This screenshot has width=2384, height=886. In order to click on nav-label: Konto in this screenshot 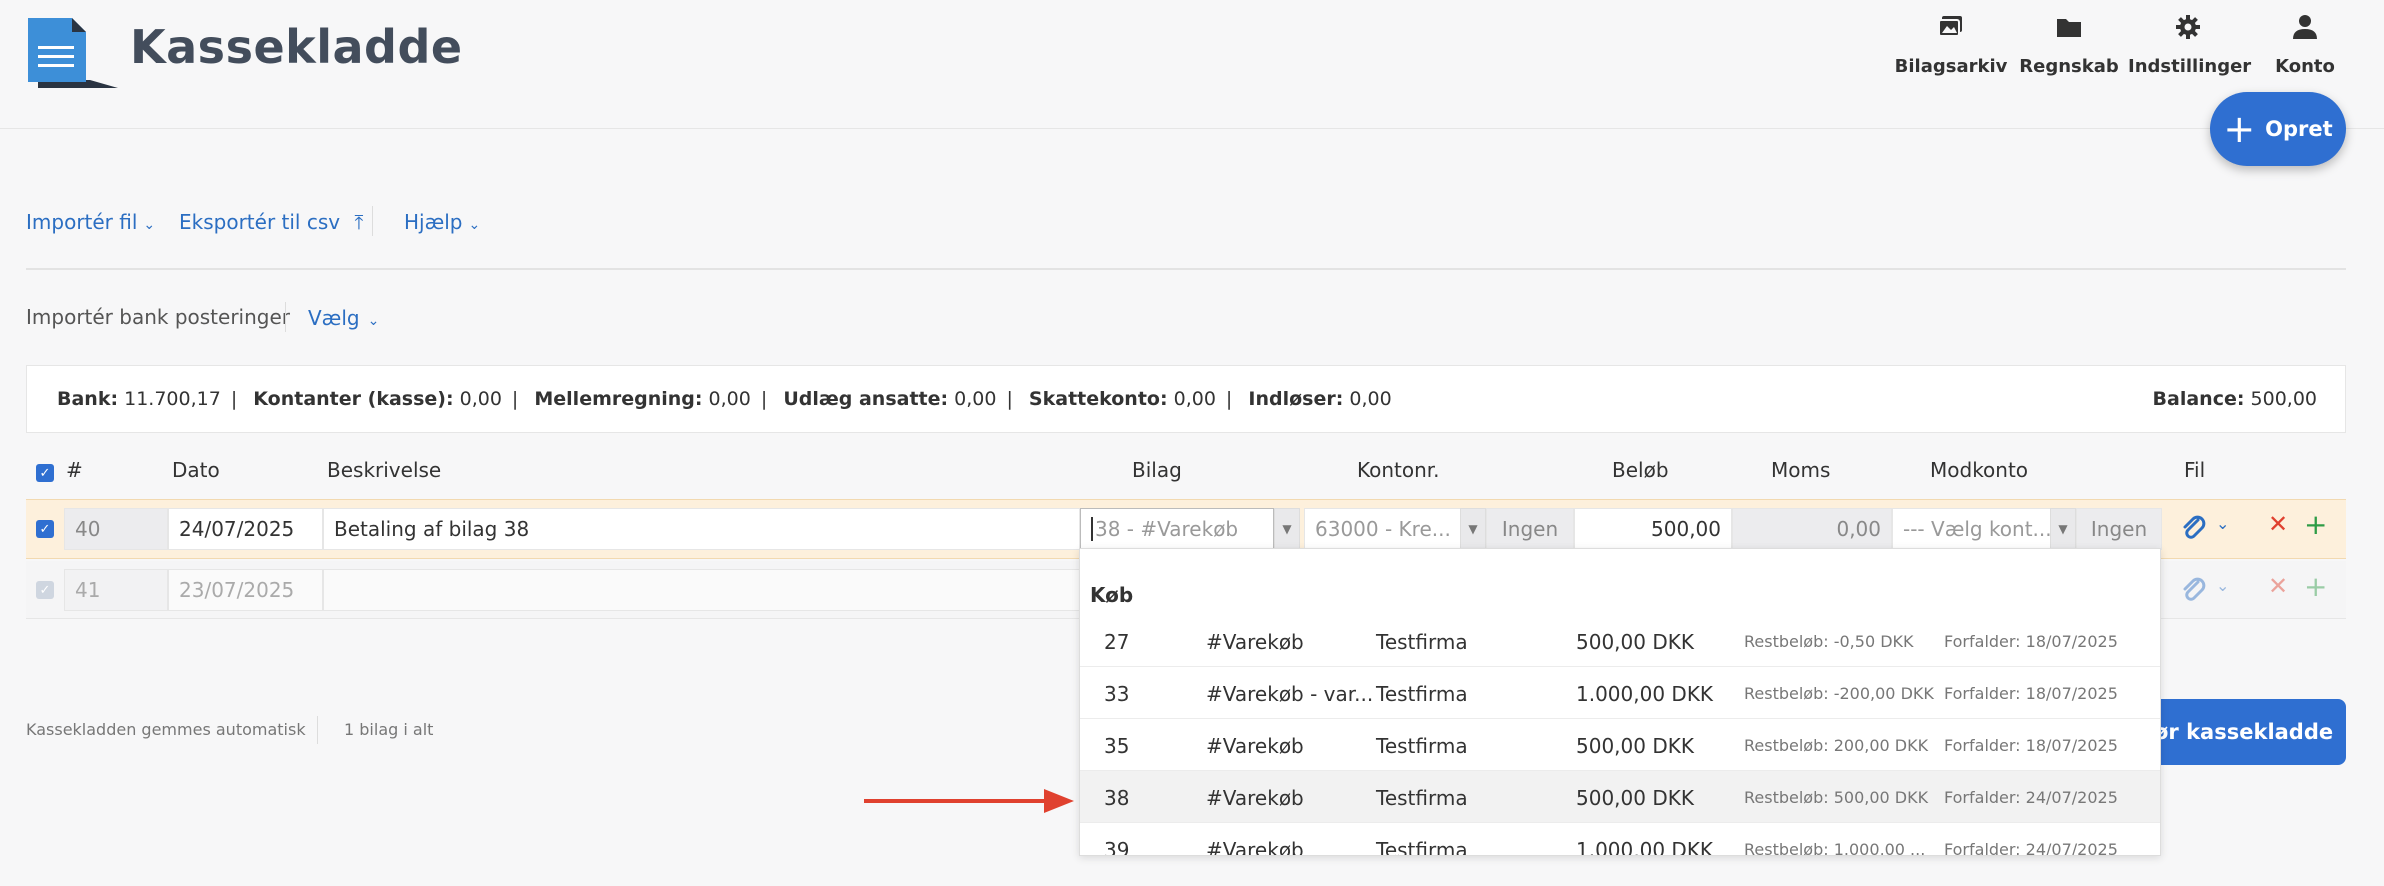, I will do `click(2305, 66)`.